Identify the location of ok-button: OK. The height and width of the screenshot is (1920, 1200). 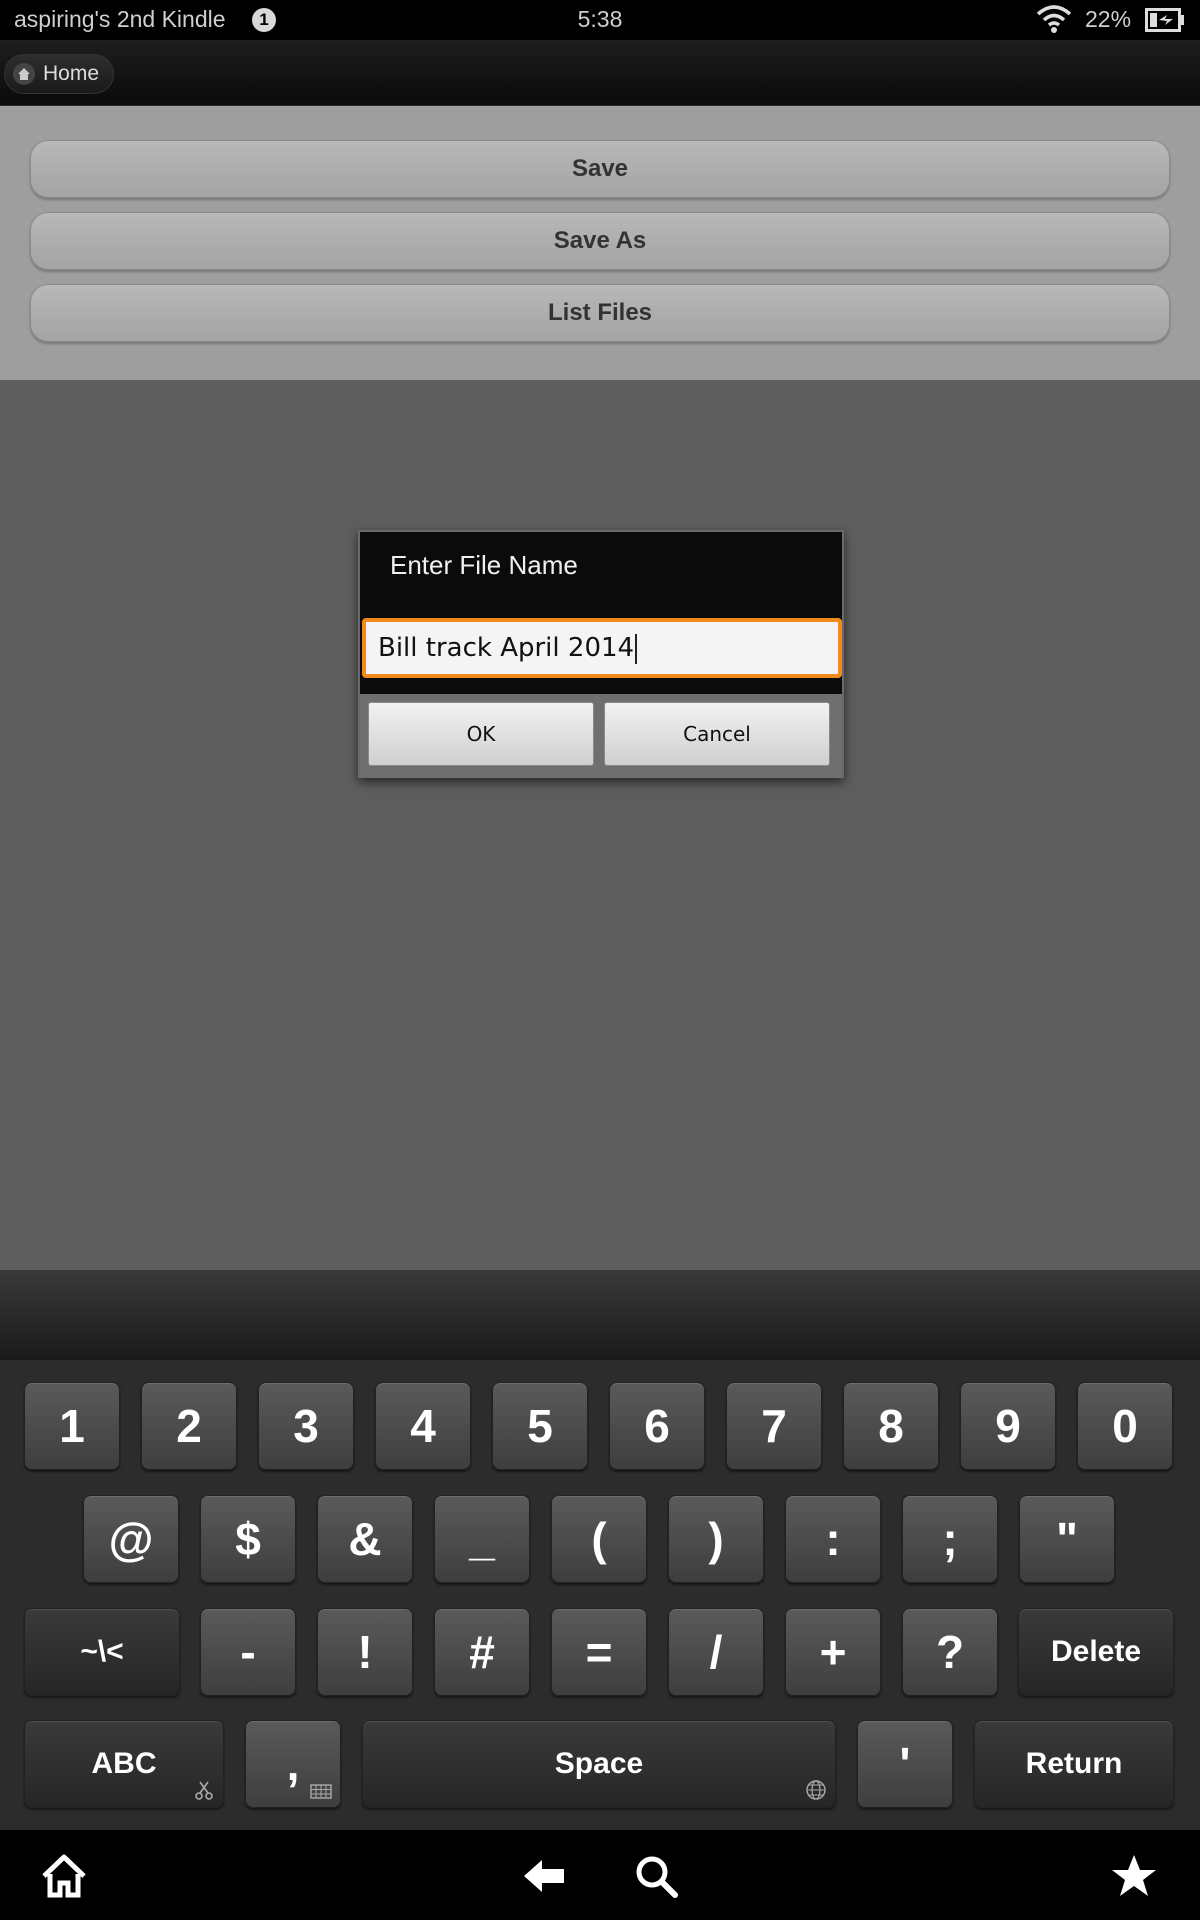
(481, 734).